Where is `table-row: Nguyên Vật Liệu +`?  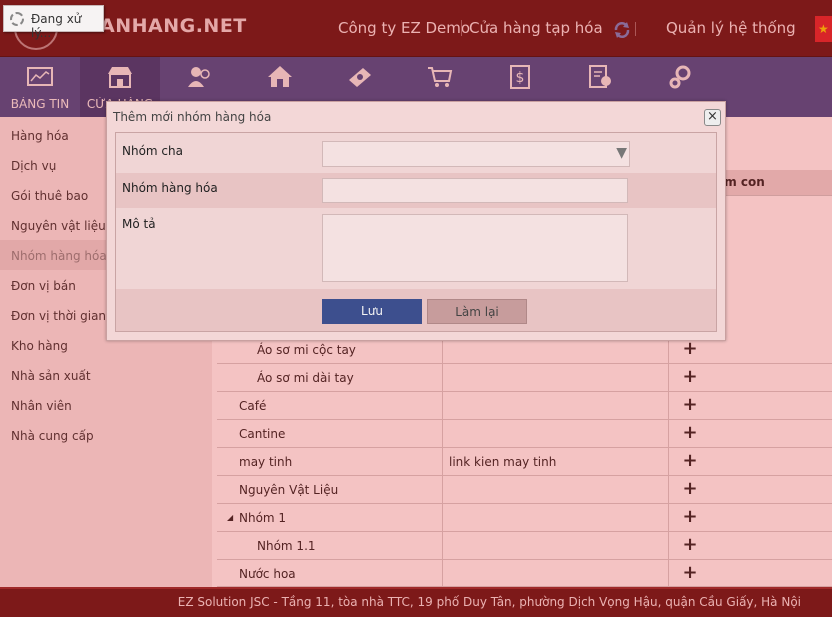
table-row: Nguyên Vật Liệu + is located at coordinates (524, 490).